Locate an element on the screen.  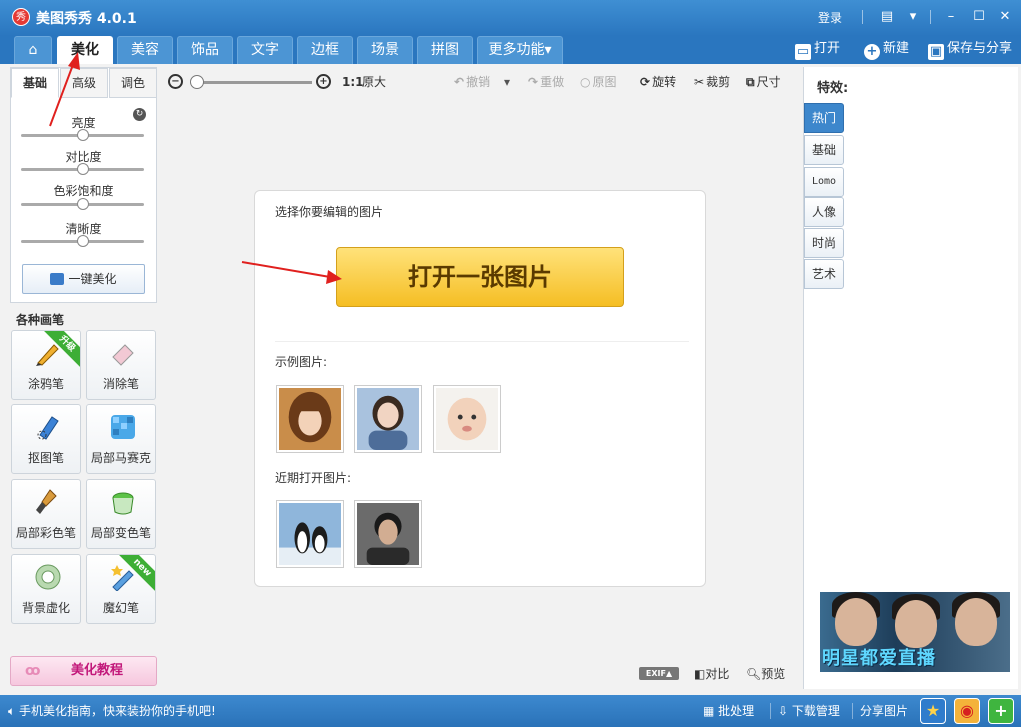
tab-collage: 拼图 is located at coordinates (445, 50).